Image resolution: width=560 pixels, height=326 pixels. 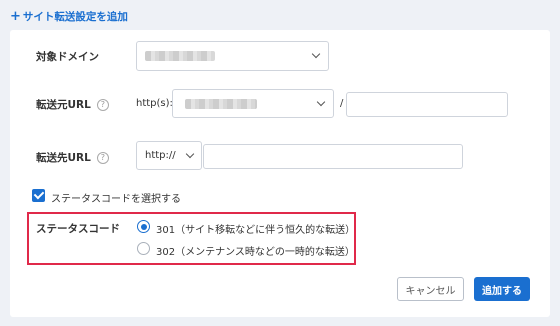 What do you see at coordinates (160, 155) in the screenshot?
I see `target-protocol-value: http://` at bounding box center [160, 155].